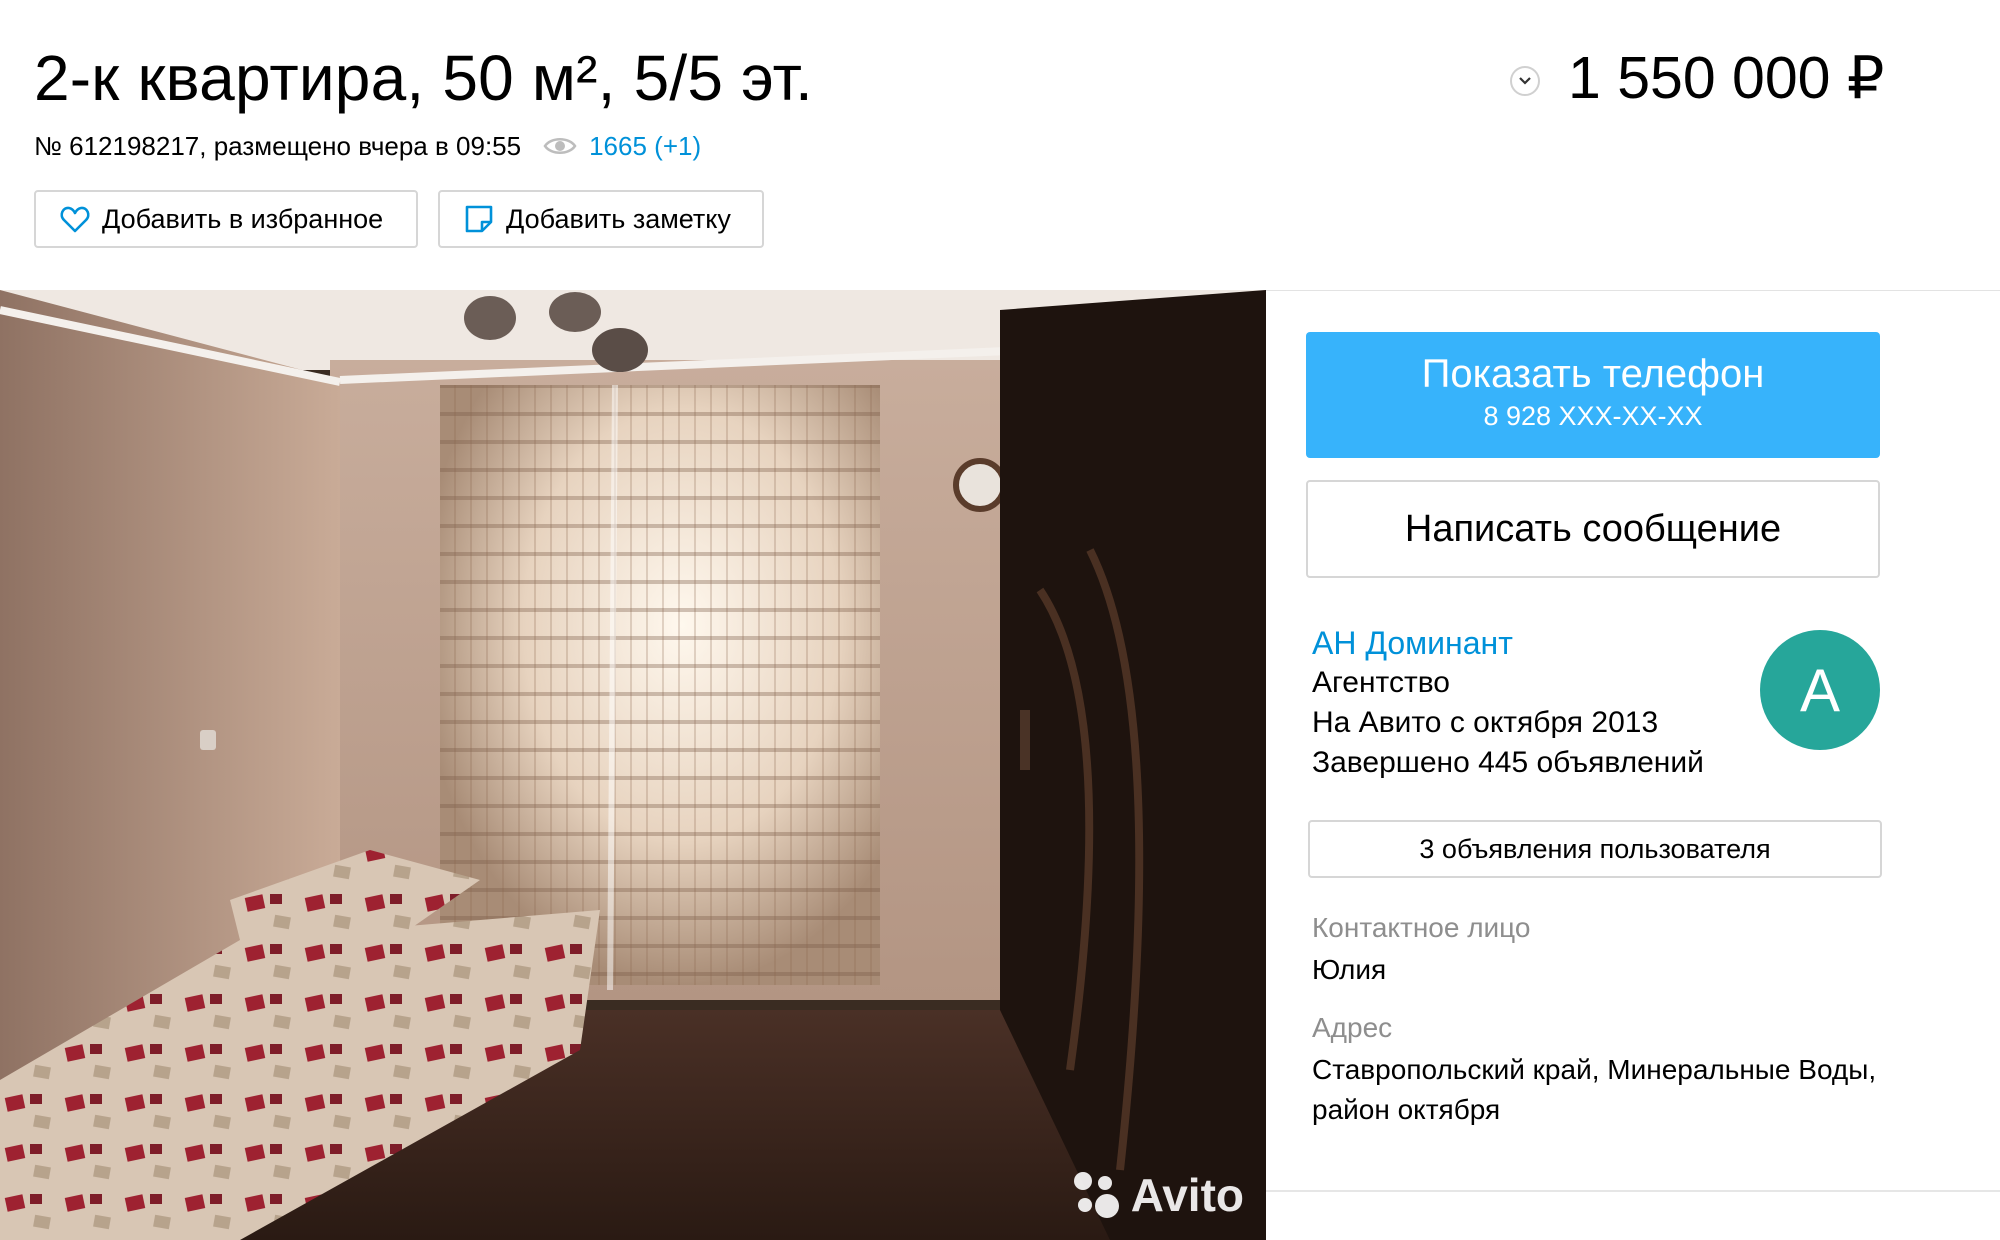 The image size is (2000, 1240). What do you see at coordinates (1097, 1195) in the screenshot?
I see `avito-logo-icon` at bounding box center [1097, 1195].